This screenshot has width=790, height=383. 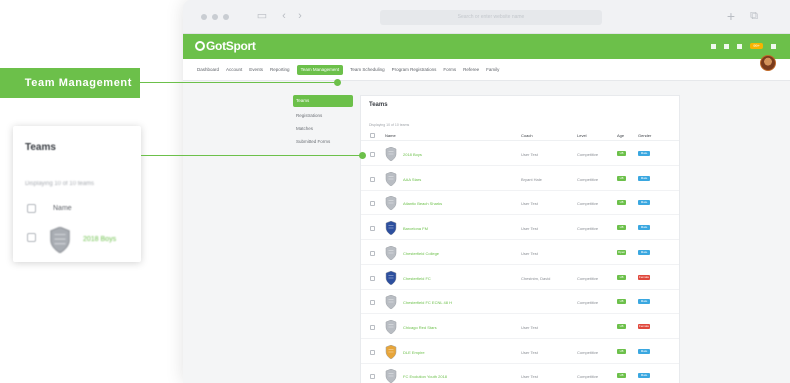 I want to click on profile-icon, so click(x=727, y=46).